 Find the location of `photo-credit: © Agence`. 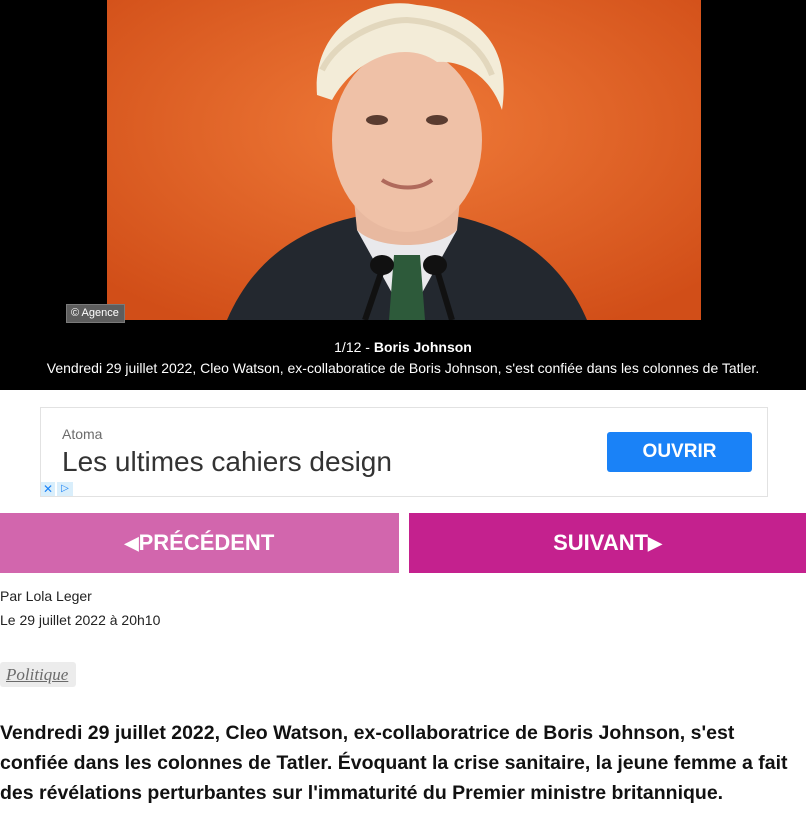

photo-credit: © Agence is located at coordinates (95, 313).